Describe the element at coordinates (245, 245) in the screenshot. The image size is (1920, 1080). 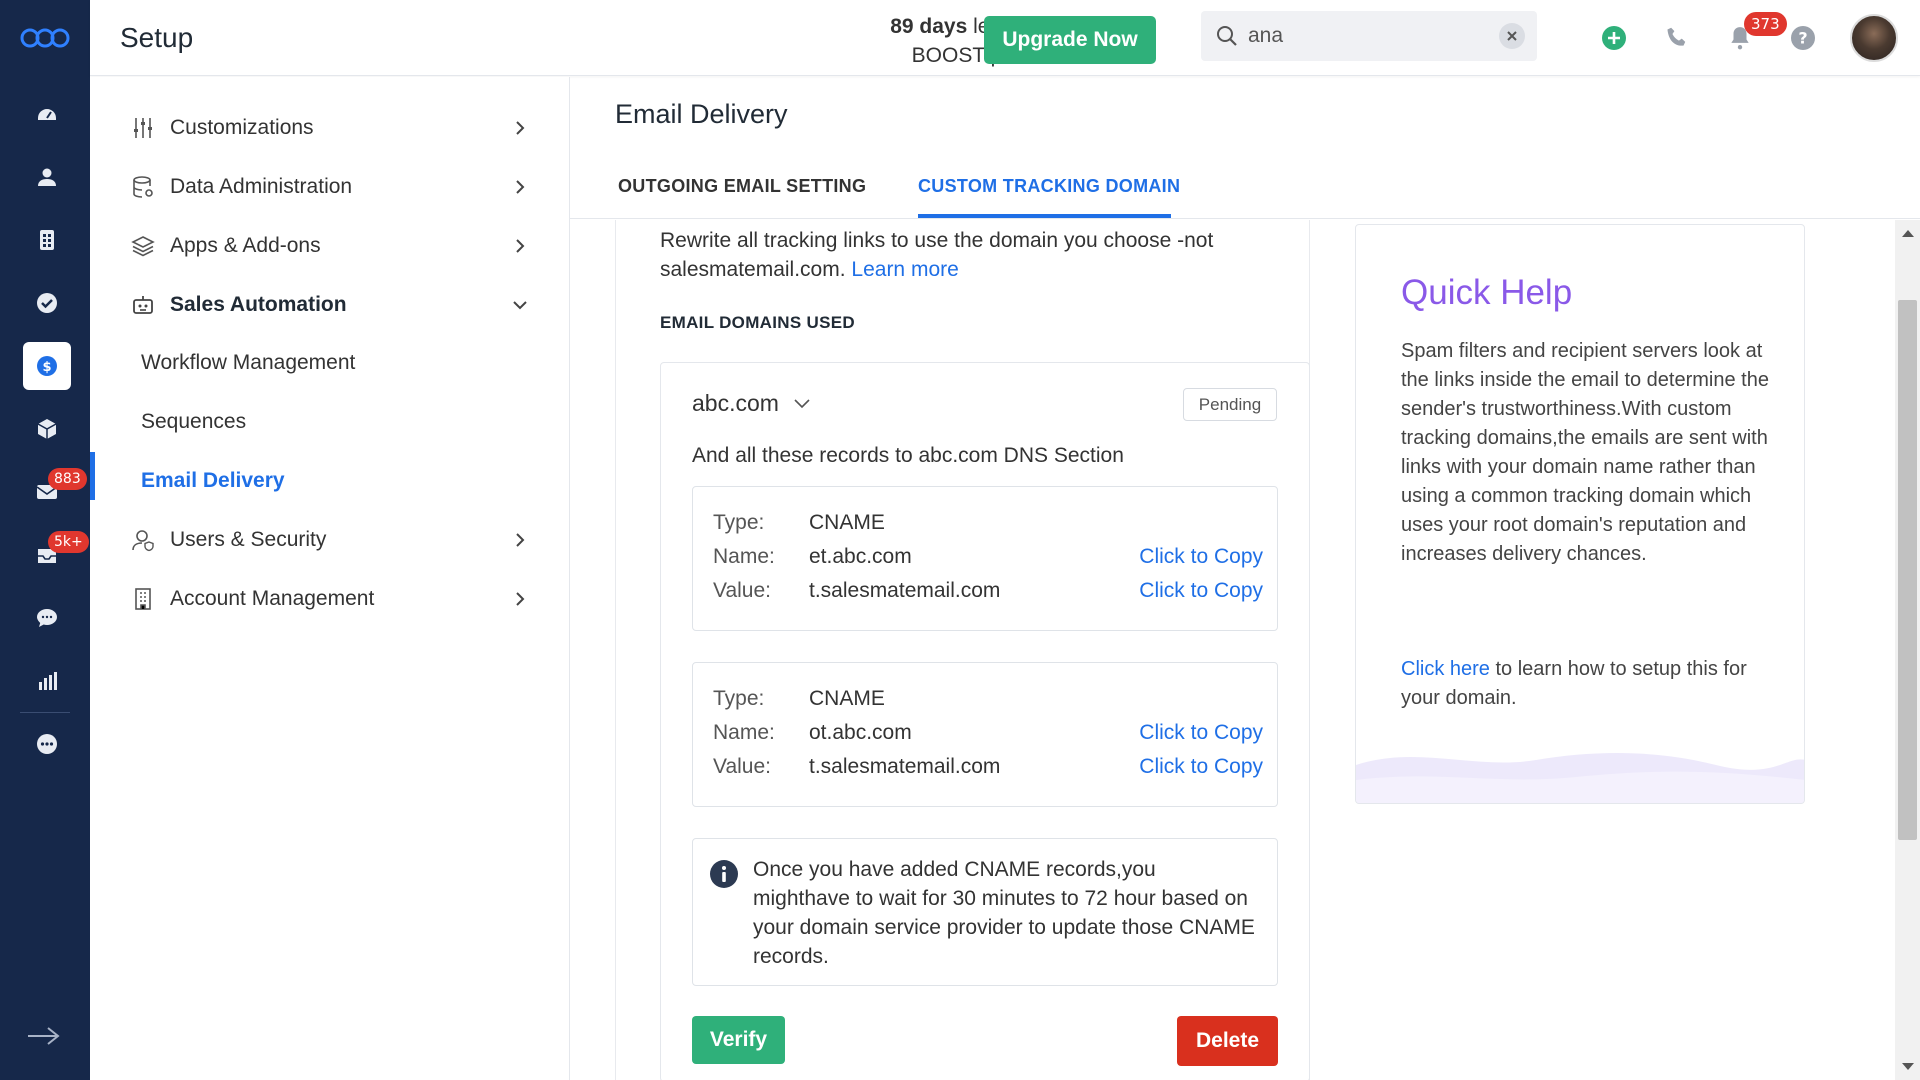
I see `sidebar-item-label: Apps & Add-ons` at that location.